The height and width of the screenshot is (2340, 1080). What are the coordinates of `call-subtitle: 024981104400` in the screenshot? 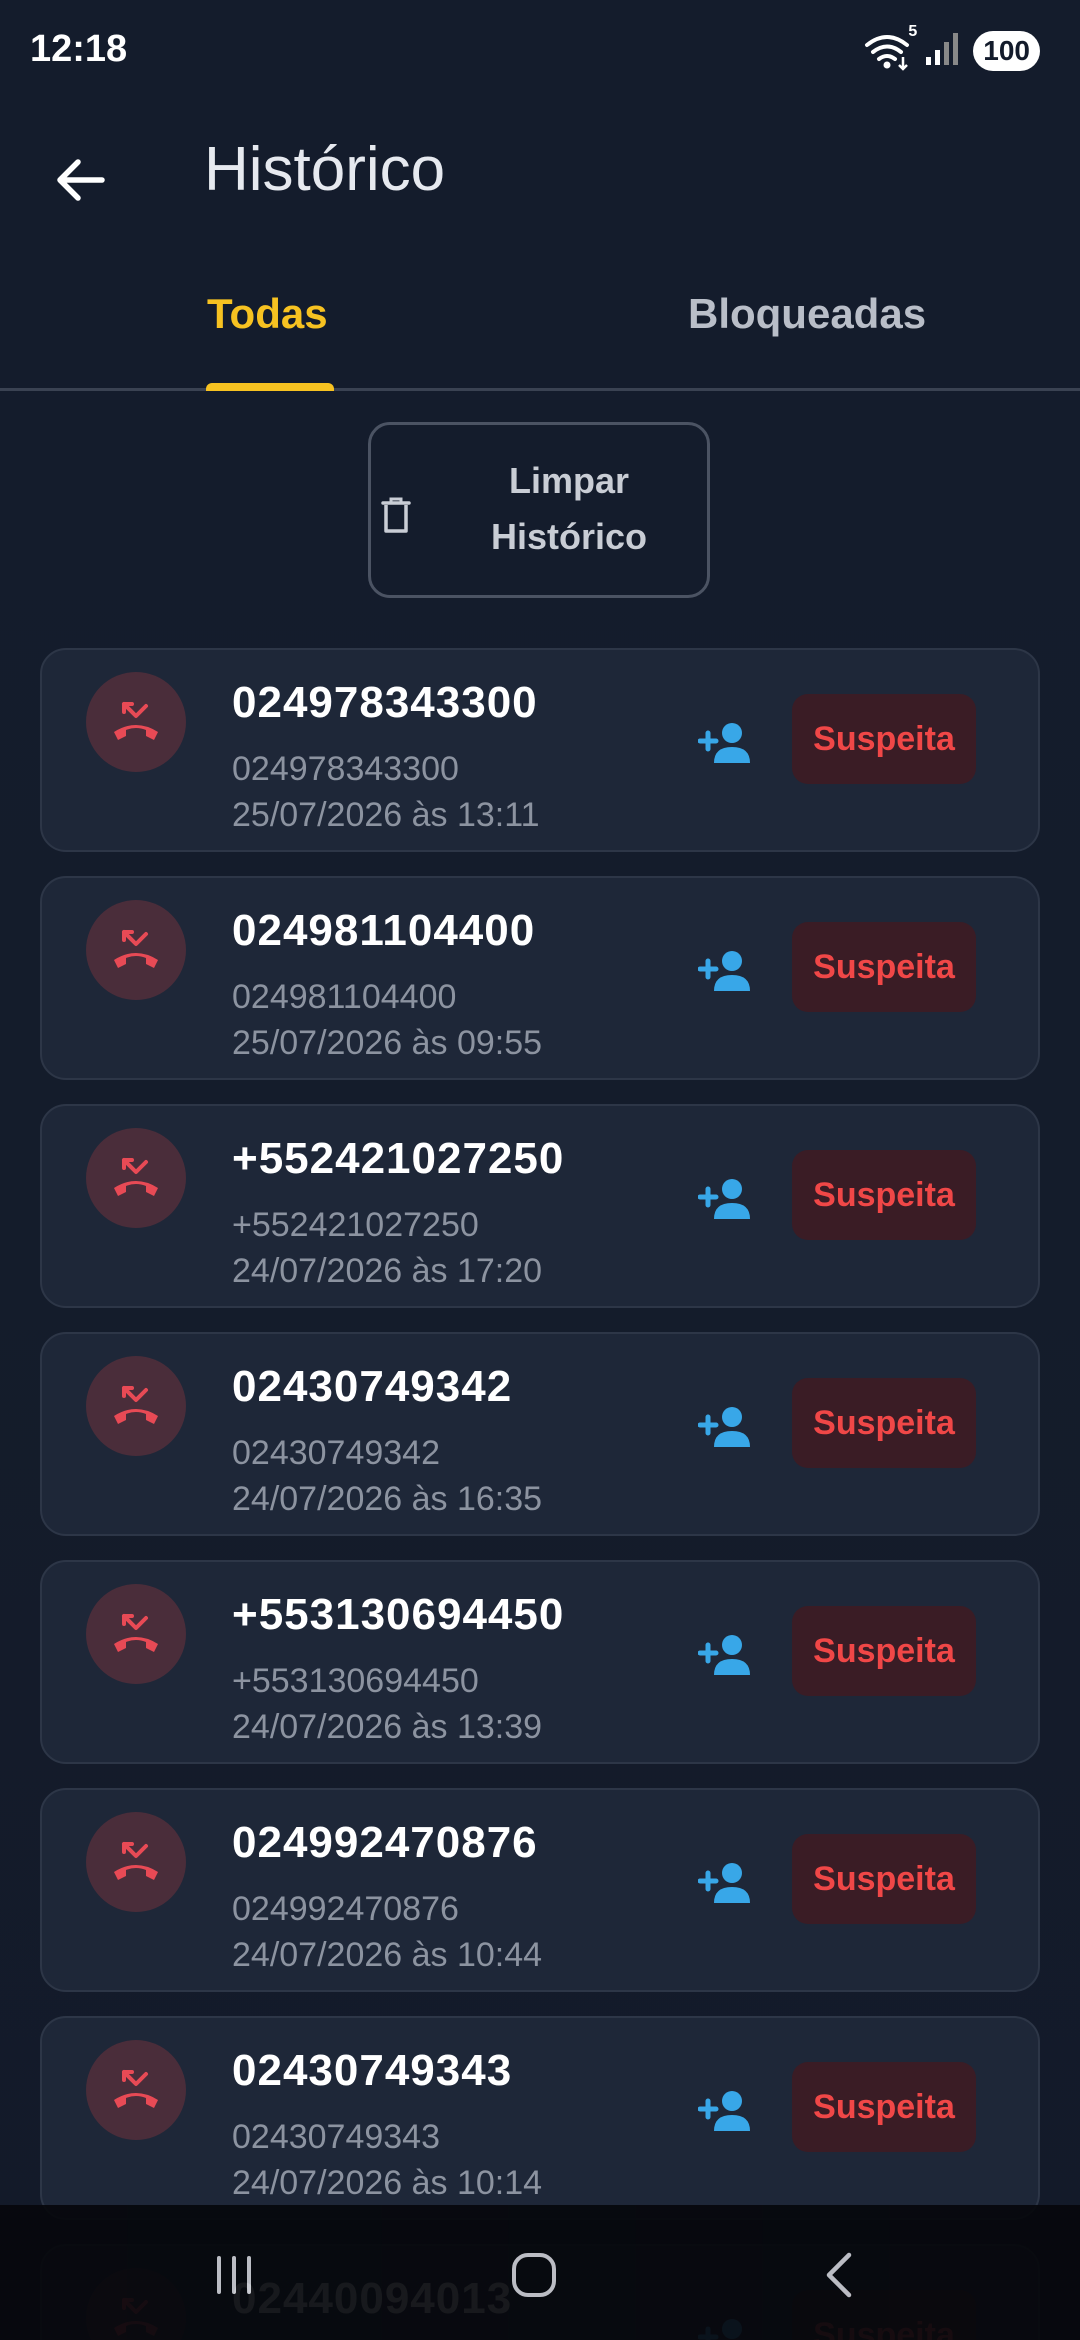 It's located at (344, 997).